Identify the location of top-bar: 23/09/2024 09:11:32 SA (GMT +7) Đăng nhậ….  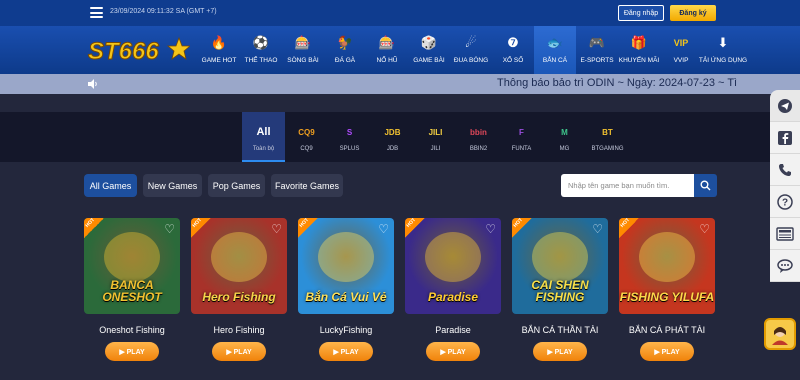
(400, 13).